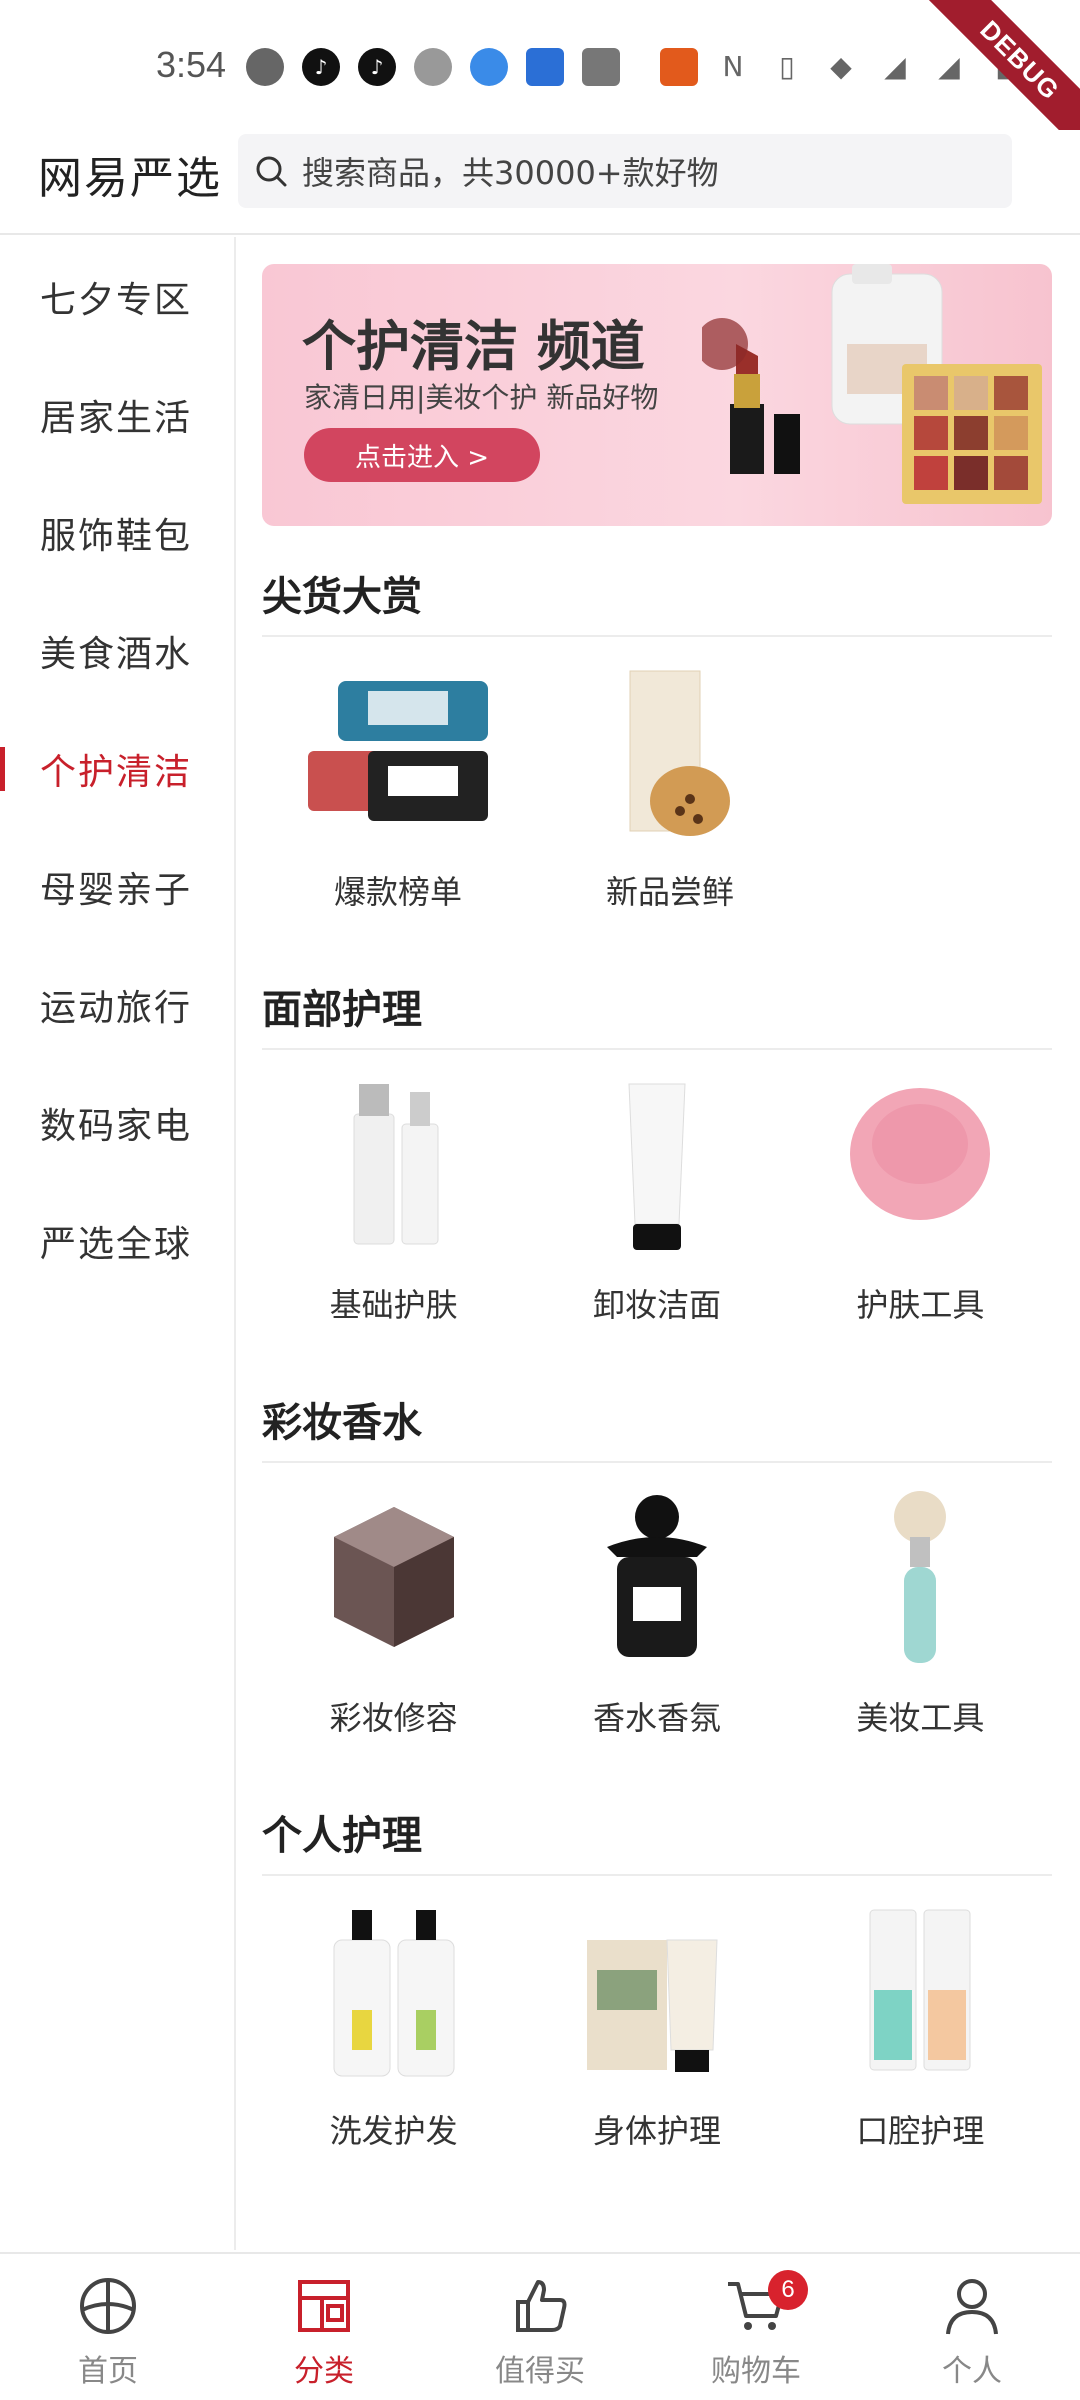 This screenshot has height=2400, width=1080. Describe the element at coordinates (920, 1718) in the screenshot. I see `category-item-label: 美妆工具` at that location.